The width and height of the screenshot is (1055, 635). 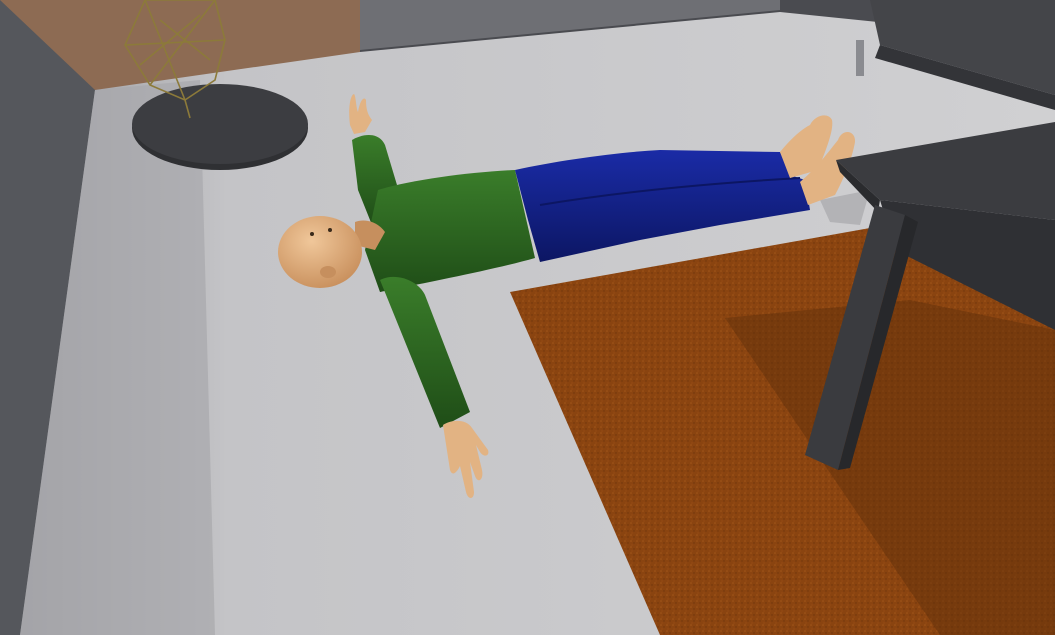 I want to click on round-side-table, so click(x=220, y=127).